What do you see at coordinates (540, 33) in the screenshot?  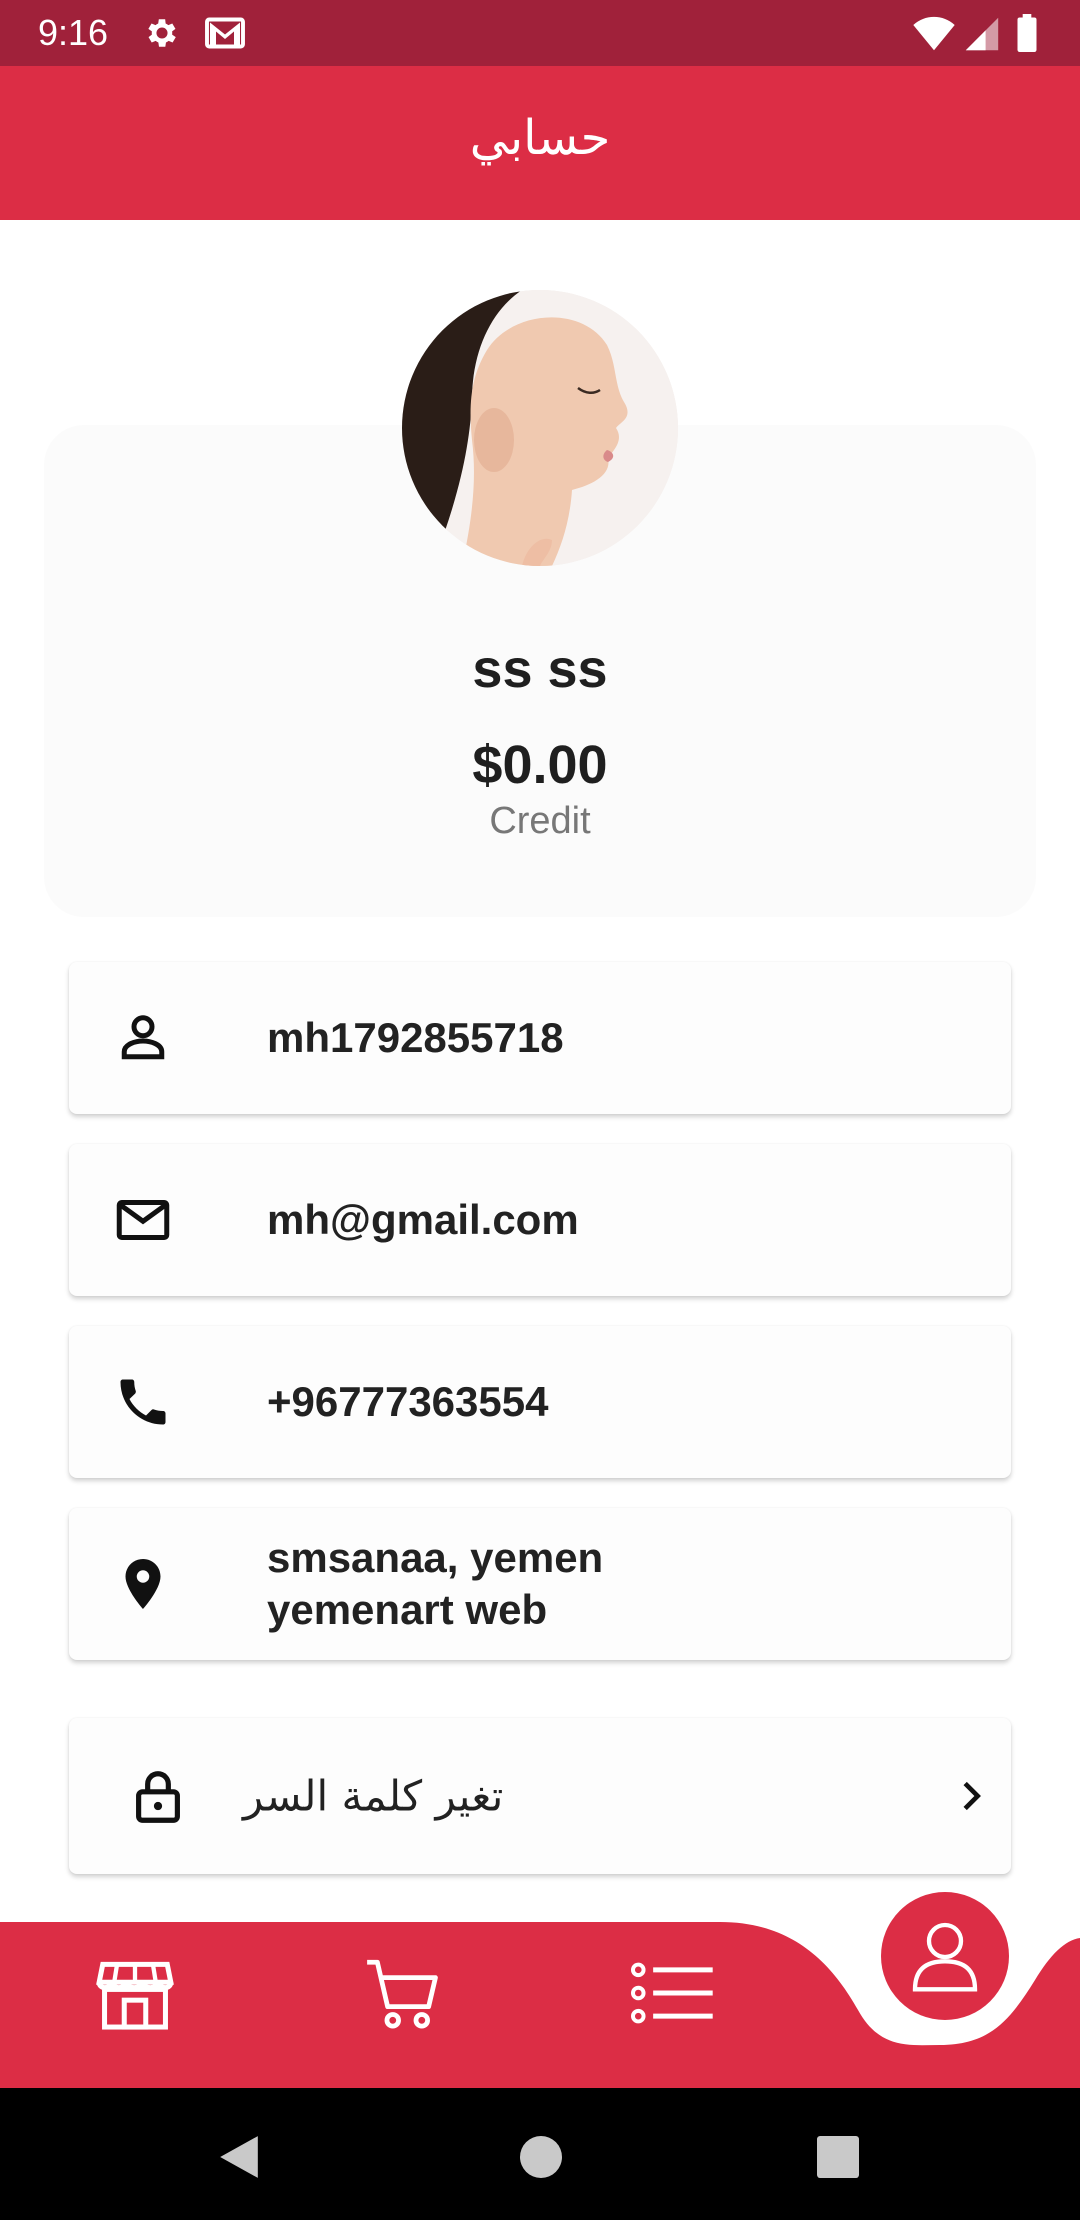 I see `status-bar: 9:16` at bounding box center [540, 33].